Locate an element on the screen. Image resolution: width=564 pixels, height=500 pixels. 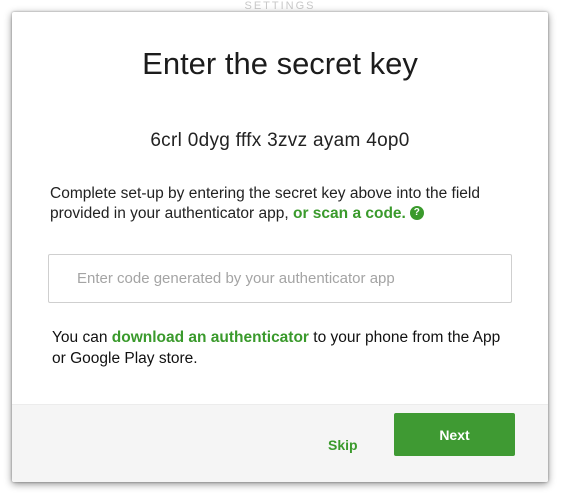
download-authenticator-link: download an authenticator is located at coordinates (210, 337).